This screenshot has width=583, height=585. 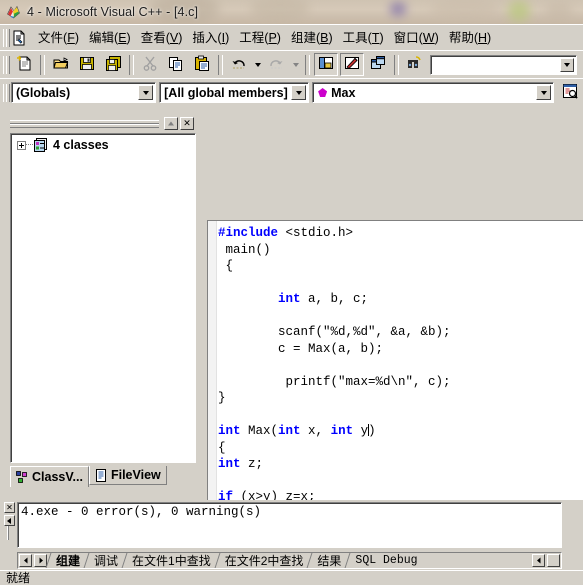 I want to click on find-in-files-icon, so click(x=415, y=65).